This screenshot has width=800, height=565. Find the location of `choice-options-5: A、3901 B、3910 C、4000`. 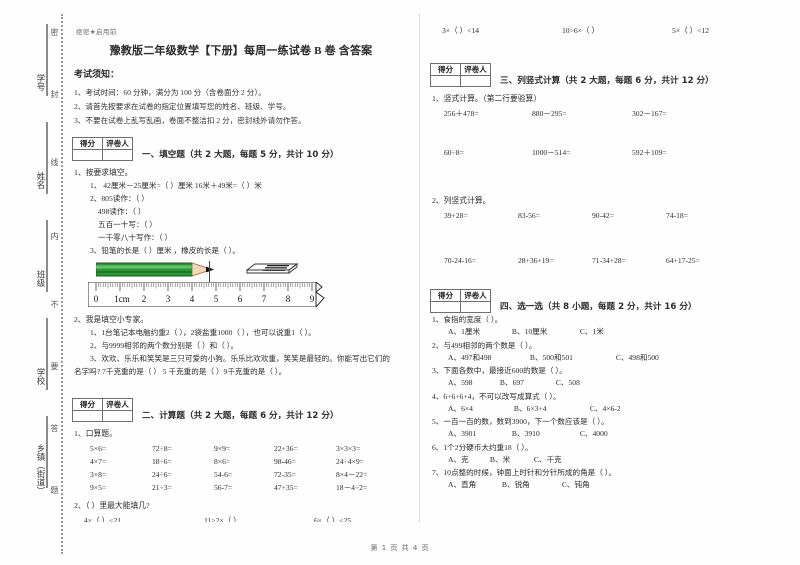

choice-options-5: A、3901 B、3910 C、4000 is located at coordinates (608, 434).